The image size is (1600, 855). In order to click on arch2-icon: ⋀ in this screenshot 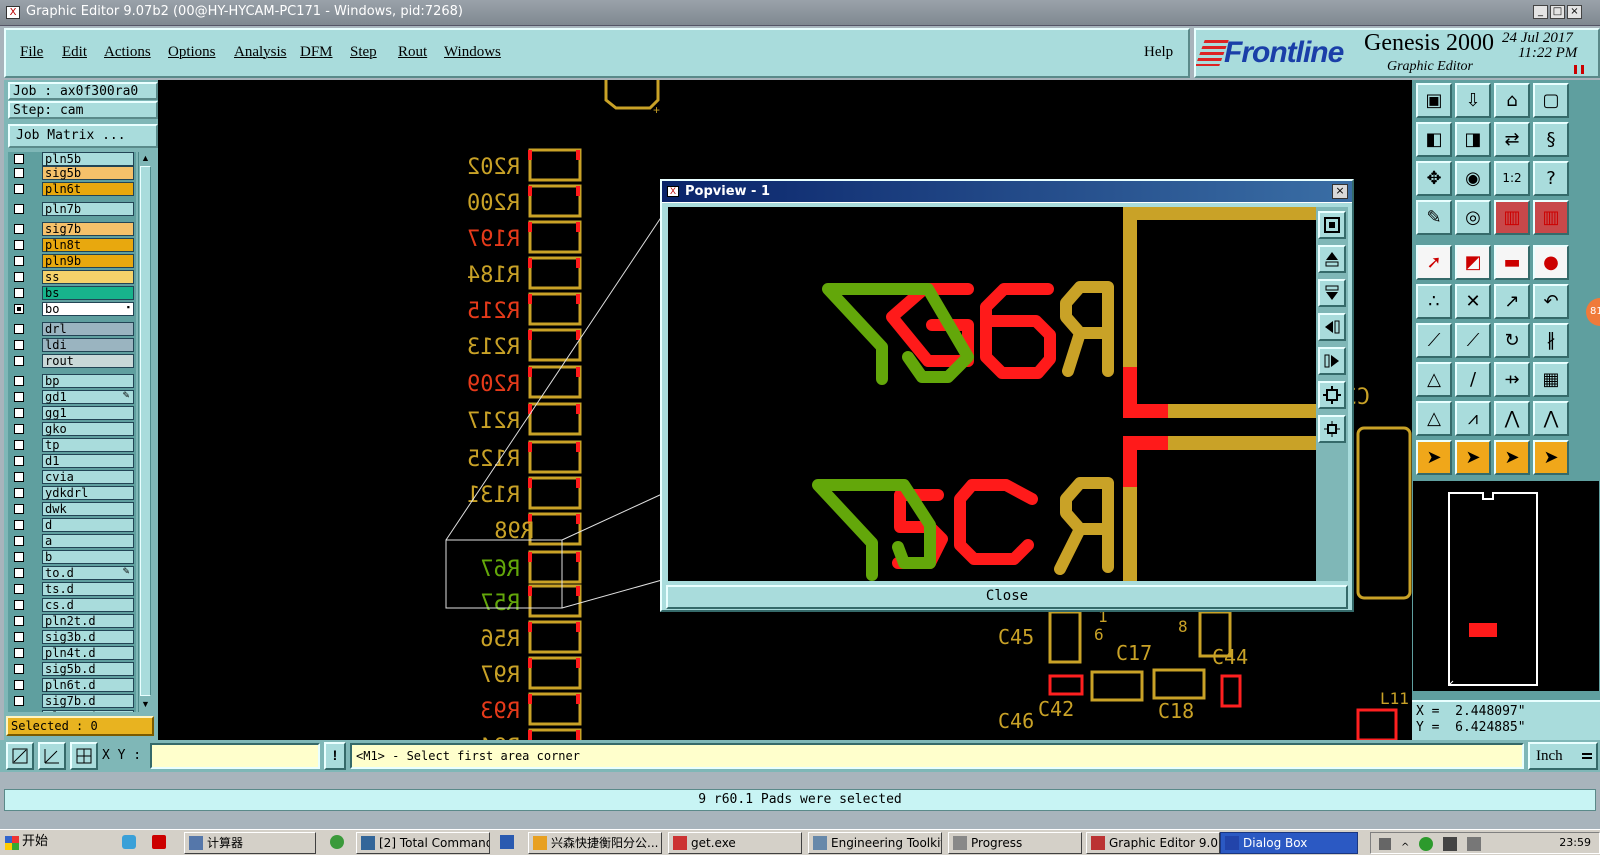, I will do `click(1551, 418)`.